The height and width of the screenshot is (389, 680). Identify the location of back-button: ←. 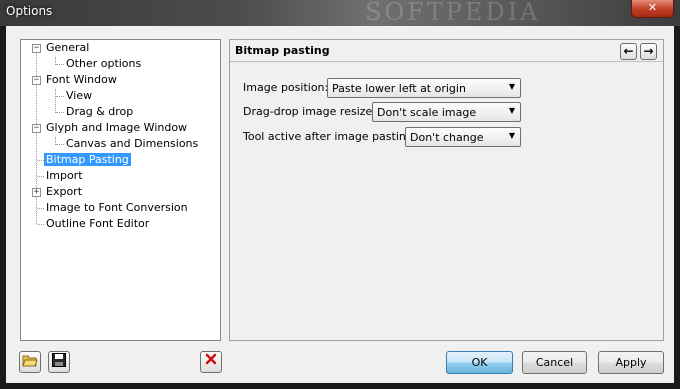
(628, 51).